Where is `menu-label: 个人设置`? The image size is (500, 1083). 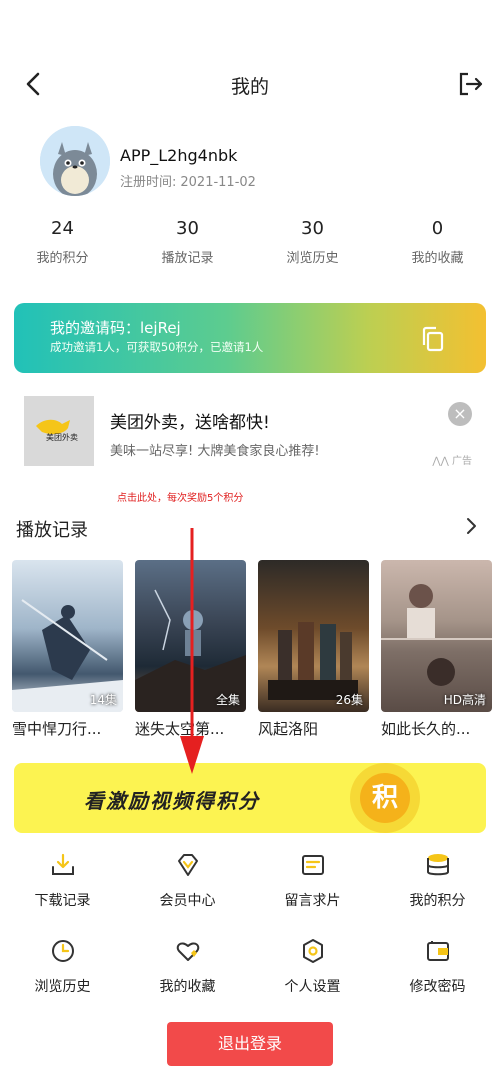
menu-label: 个人设置 is located at coordinates (312, 987).